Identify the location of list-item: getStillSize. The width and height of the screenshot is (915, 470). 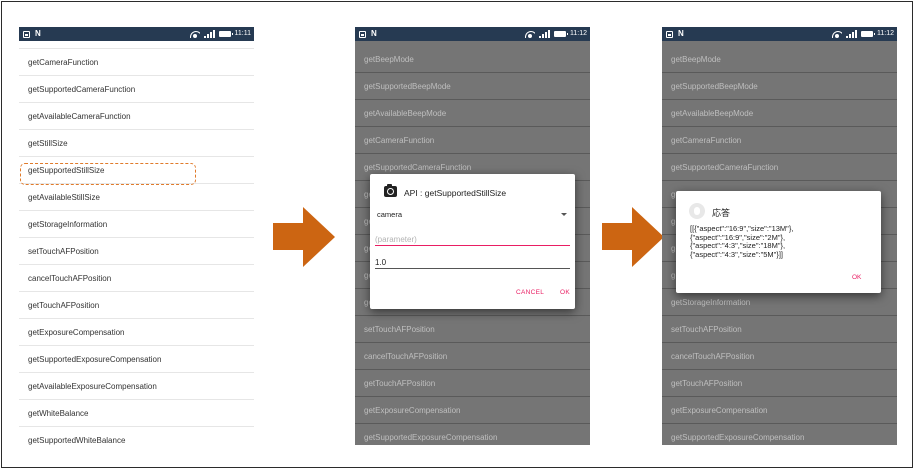
(136, 143).